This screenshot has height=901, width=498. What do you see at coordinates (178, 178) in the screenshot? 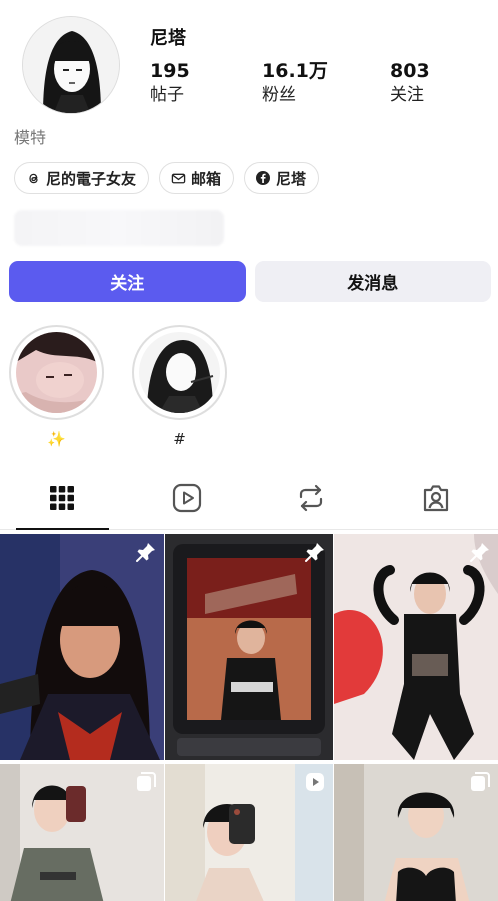
I see `mail-icon` at bounding box center [178, 178].